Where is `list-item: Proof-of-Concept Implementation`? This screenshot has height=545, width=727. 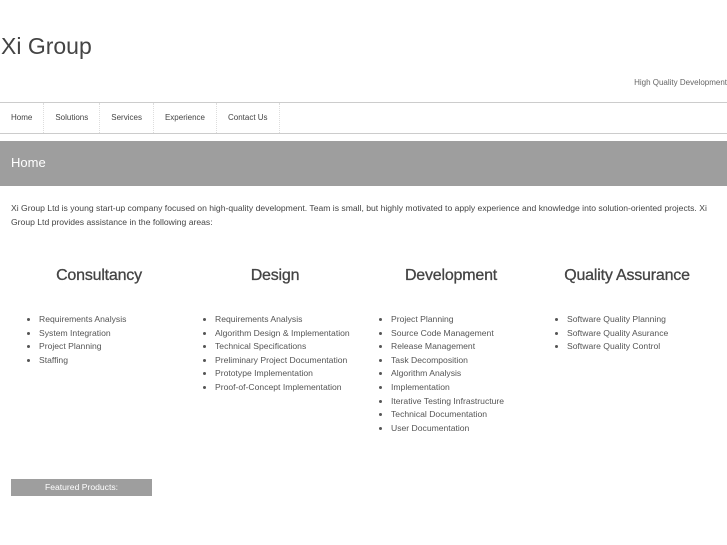
list-item: Proof-of-Concept Implementation is located at coordinates (289, 388).